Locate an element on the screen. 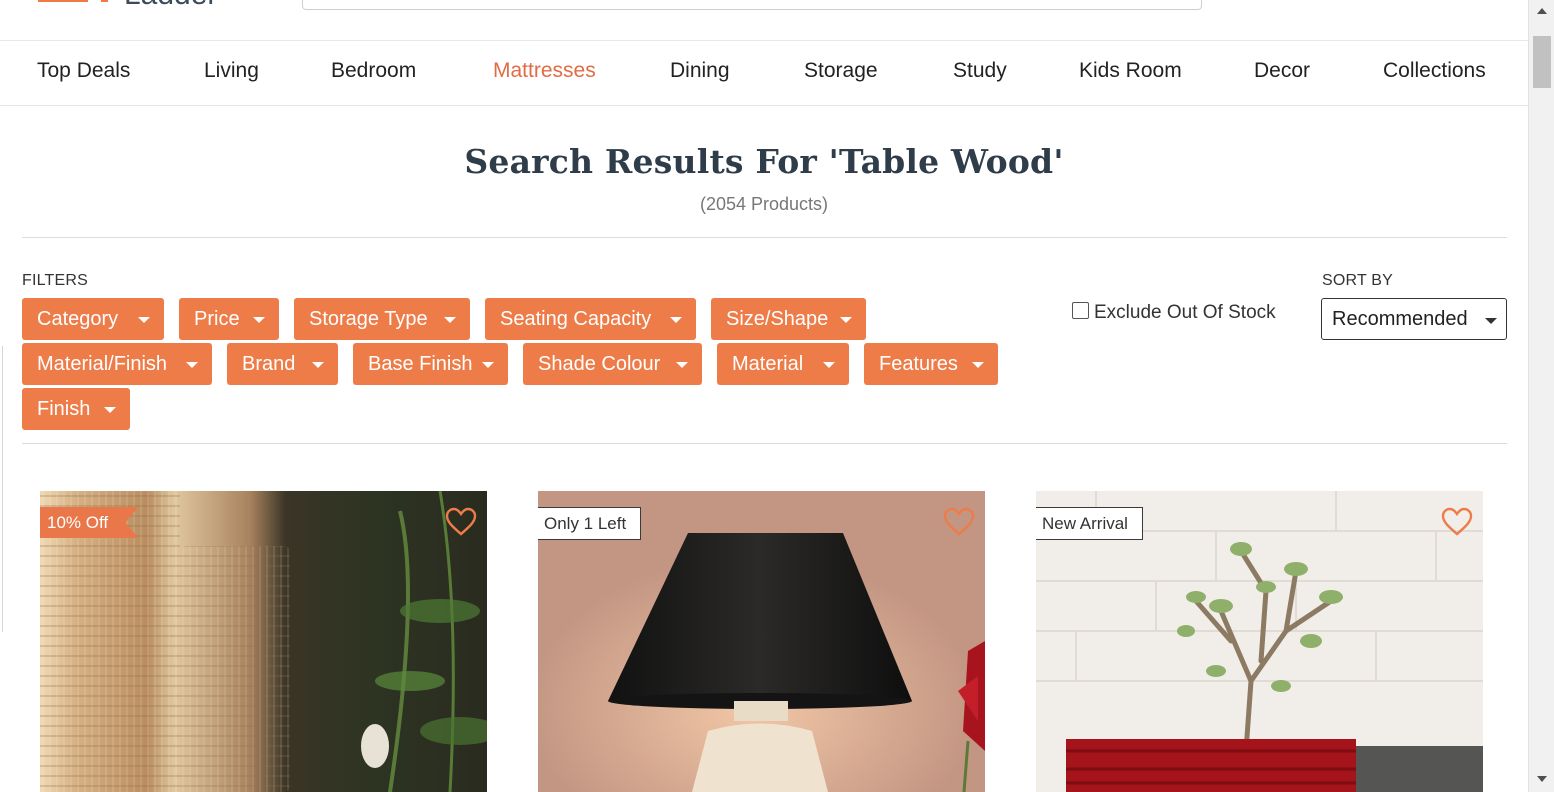 This screenshot has height=792, width=1554. filter-label: Brand is located at coordinates (269, 364).